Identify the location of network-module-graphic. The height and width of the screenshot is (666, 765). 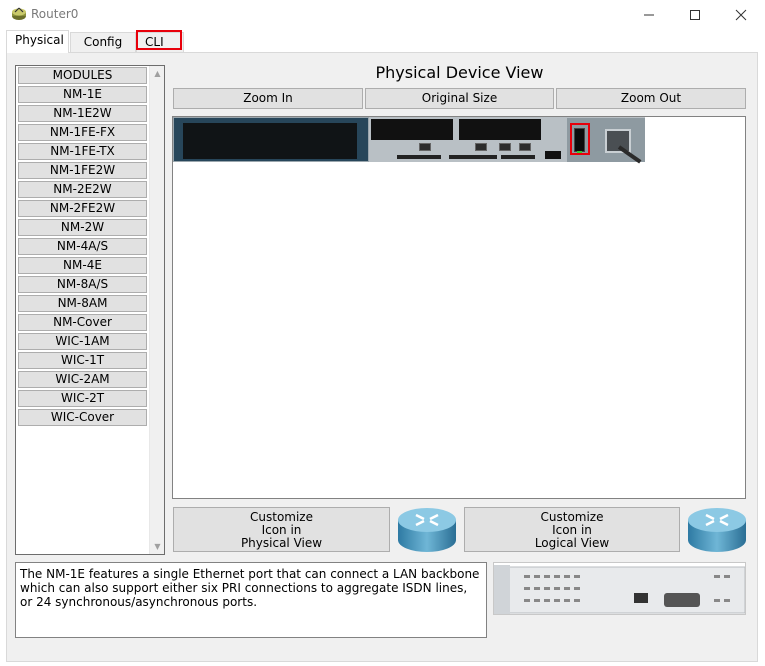
(619, 589).